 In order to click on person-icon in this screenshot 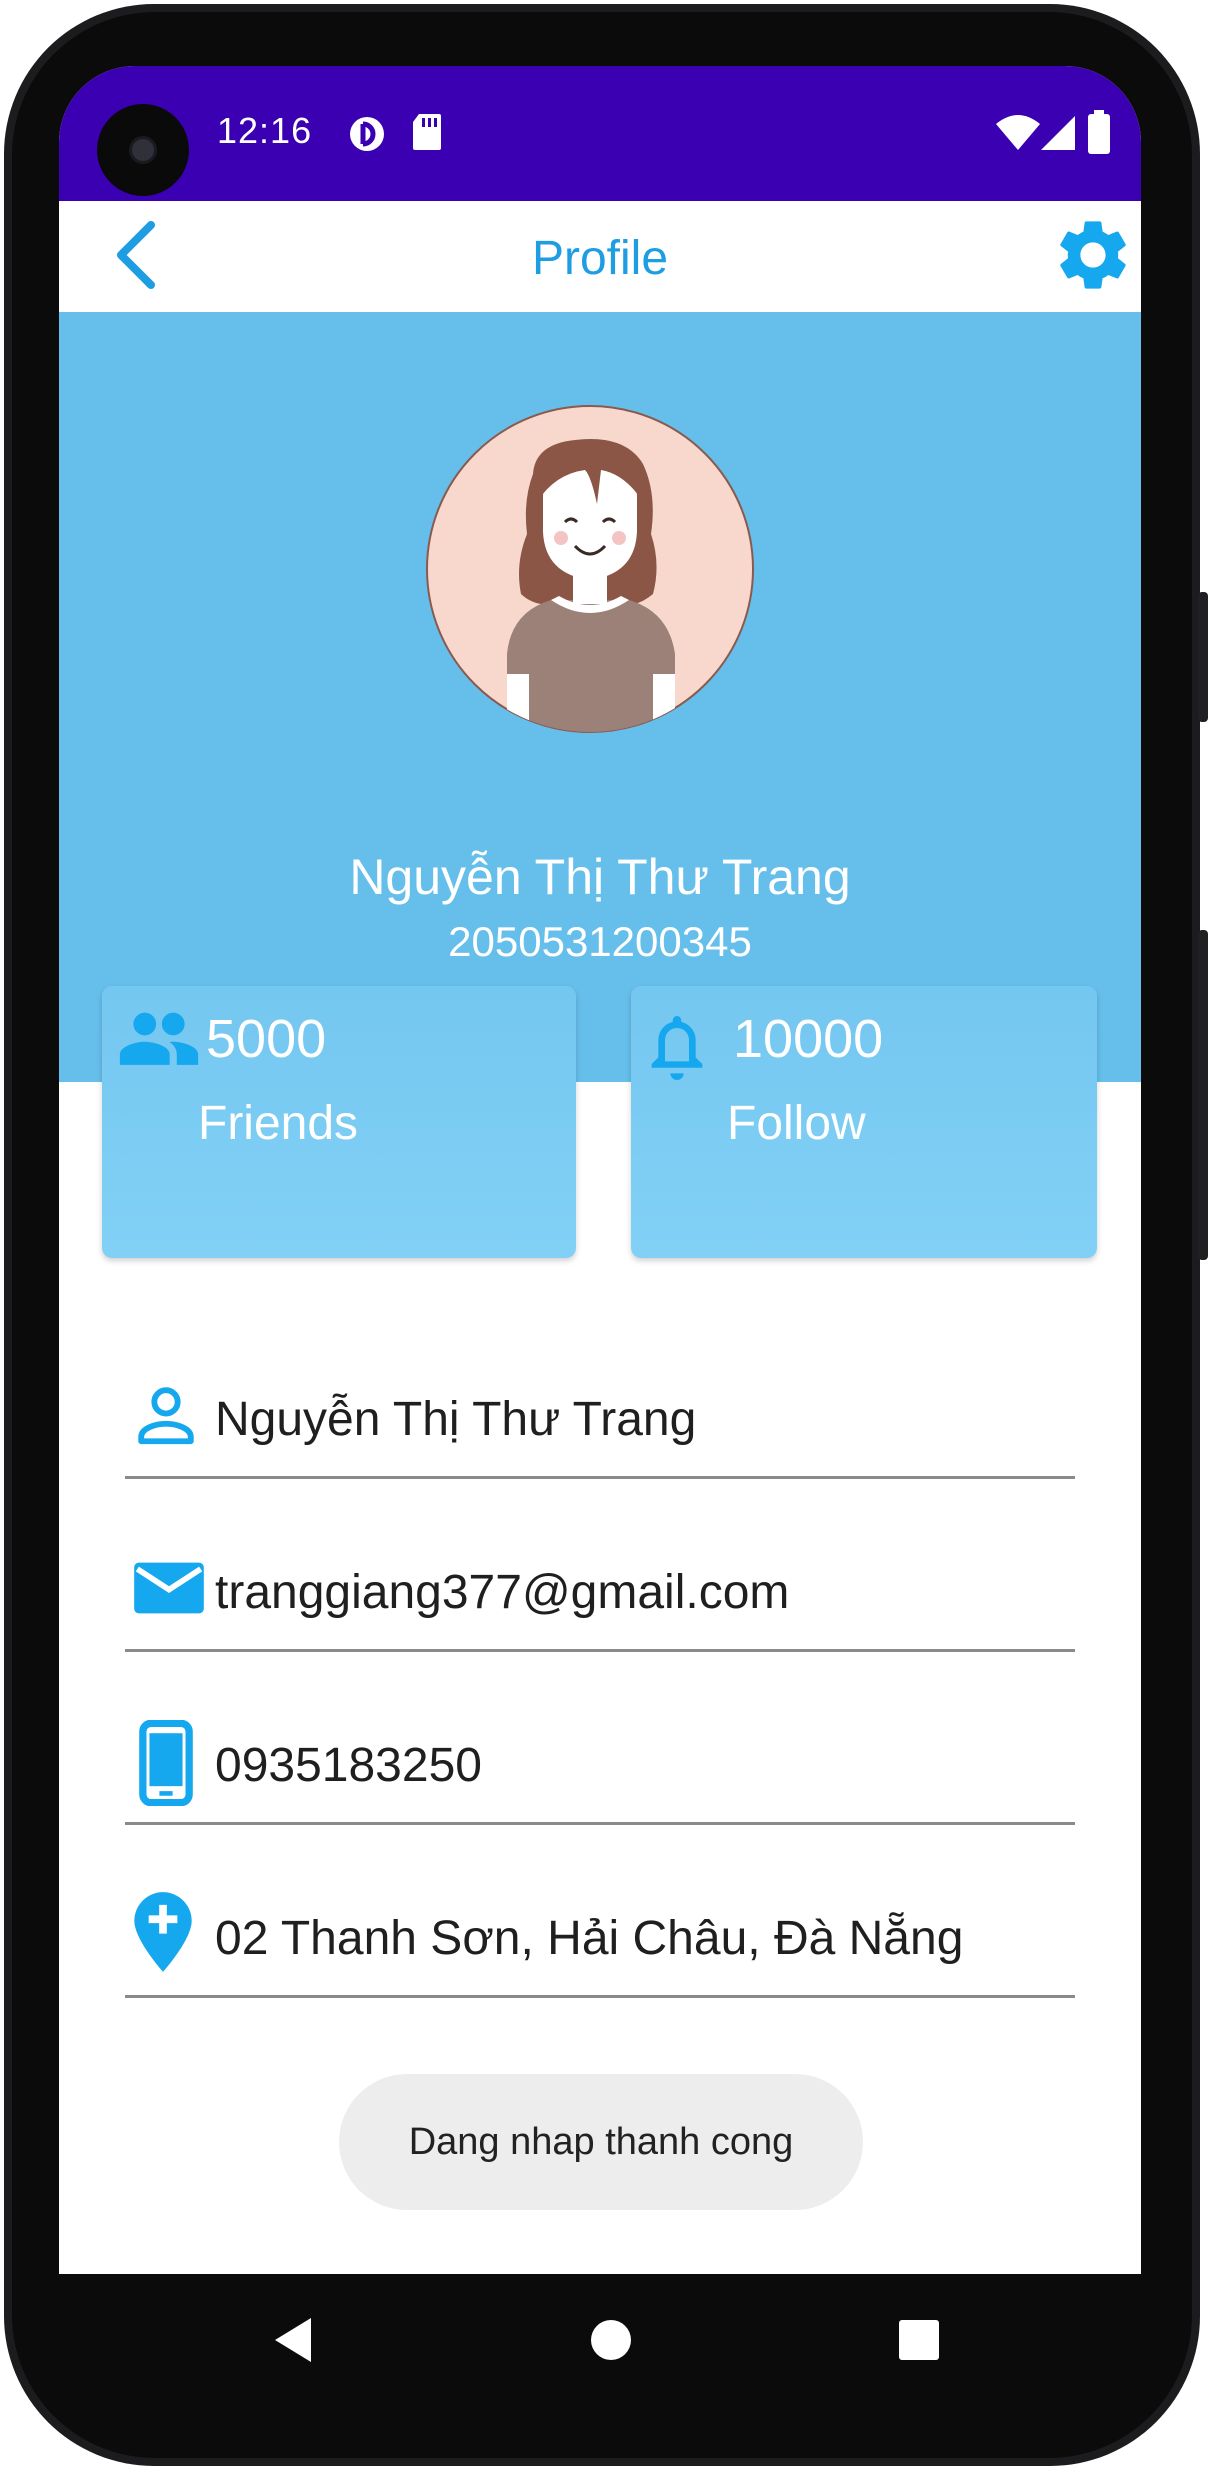, I will do `click(166, 1416)`.